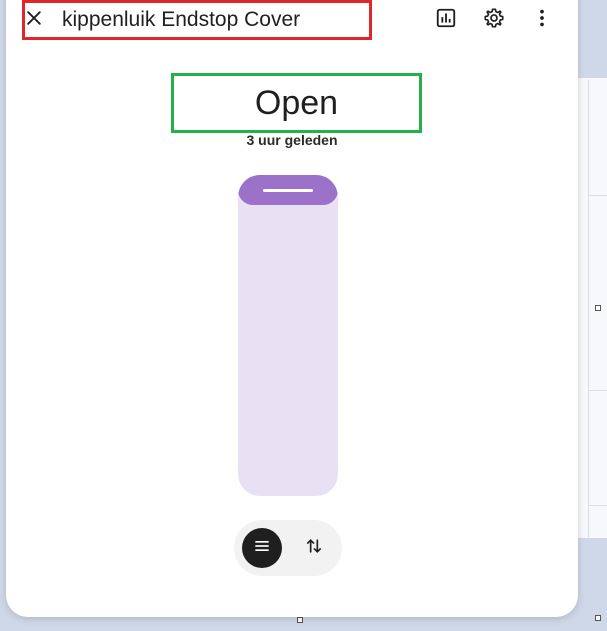 The height and width of the screenshot is (631, 607). Describe the element at coordinates (288, 335) in the screenshot. I see `cover-position-slider` at that location.